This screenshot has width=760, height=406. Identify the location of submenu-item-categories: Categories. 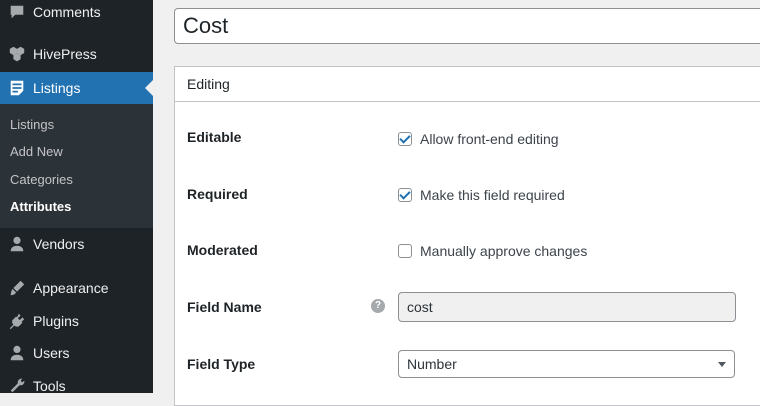
(41, 179).